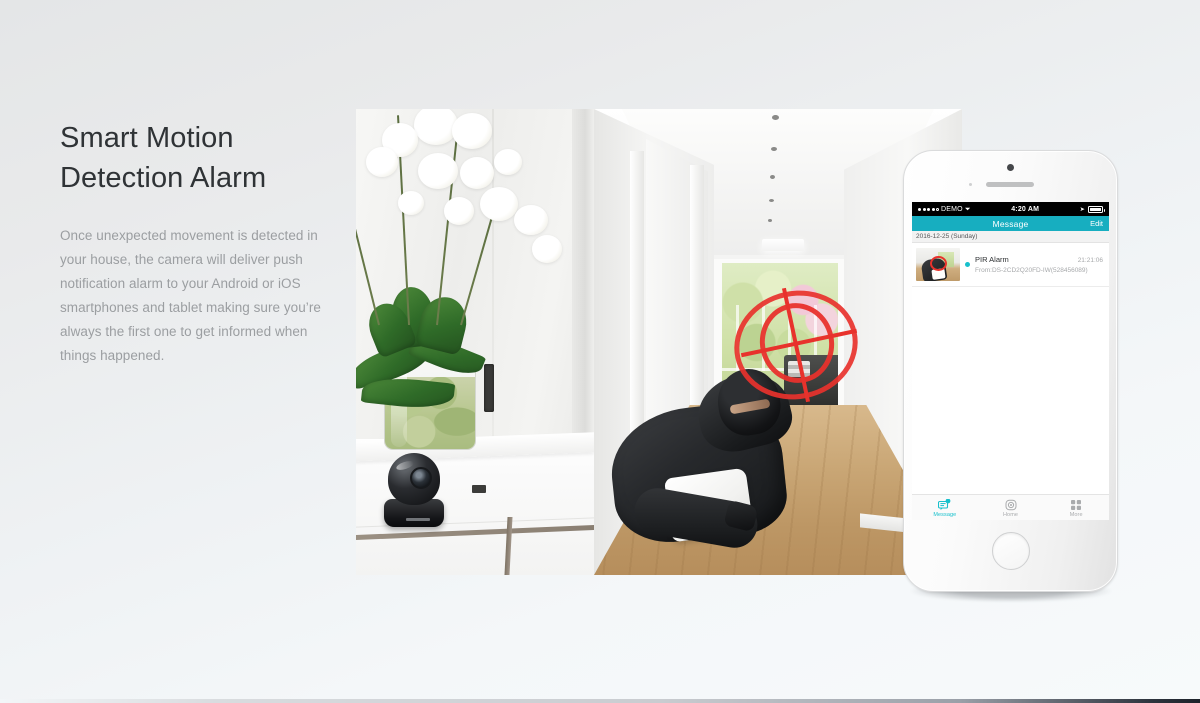 This screenshot has width=1200, height=703. What do you see at coordinates (928, 209) in the screenshot?
I see `signal-dots-icon` at bounding box center [928, 209].